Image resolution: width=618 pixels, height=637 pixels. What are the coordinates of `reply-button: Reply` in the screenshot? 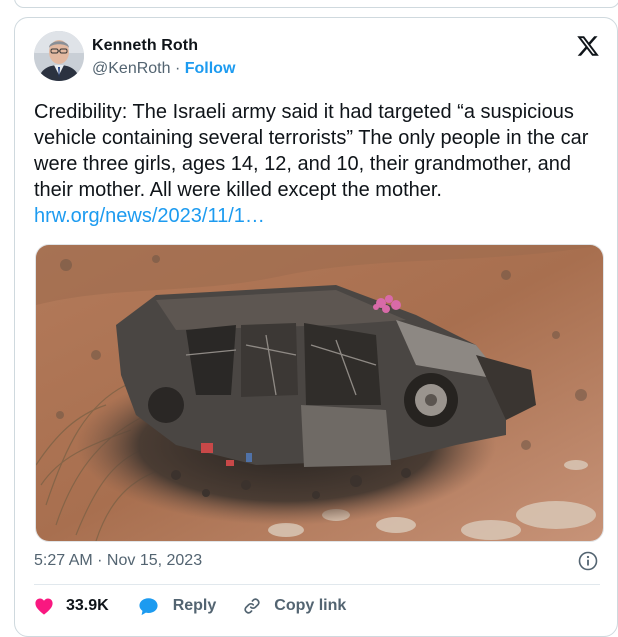 It's located at (177, 606).